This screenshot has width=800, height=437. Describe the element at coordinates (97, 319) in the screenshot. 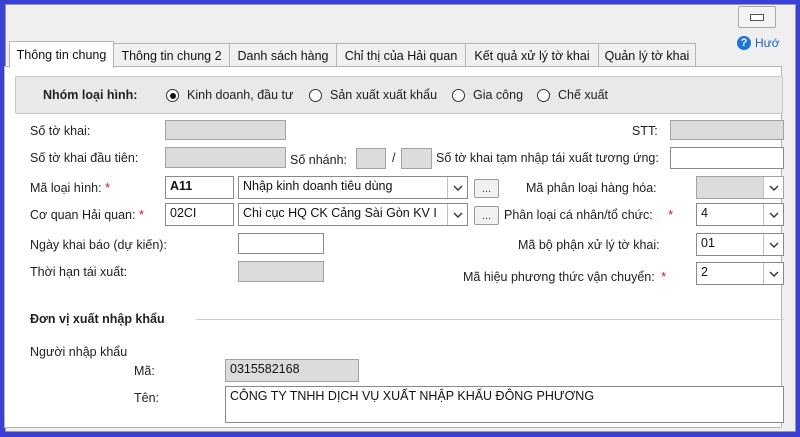

I see `section-title: Đơn vị xuất nhập khẩu` at that location.